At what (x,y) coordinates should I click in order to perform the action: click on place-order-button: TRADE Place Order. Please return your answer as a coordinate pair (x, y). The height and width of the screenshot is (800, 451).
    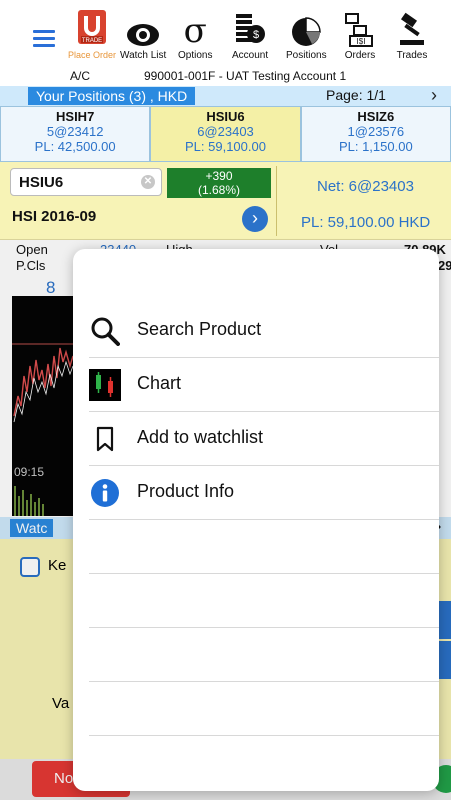
    Looking at the image, I should click on (92, 34).